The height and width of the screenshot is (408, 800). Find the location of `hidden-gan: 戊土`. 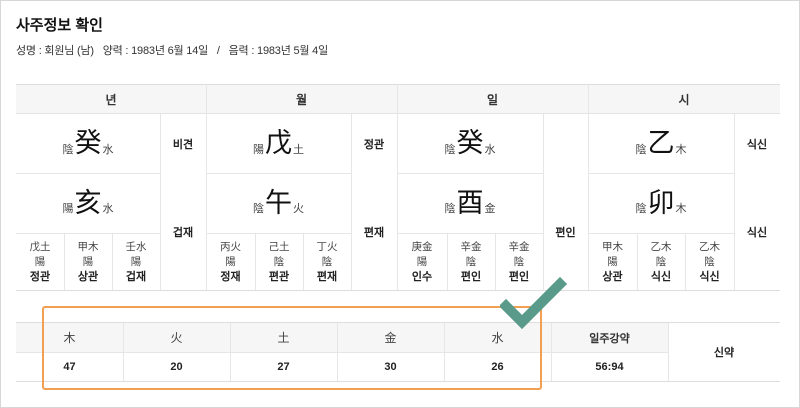

hidden-gan: 戊土 is located at coordinates (40, 246).